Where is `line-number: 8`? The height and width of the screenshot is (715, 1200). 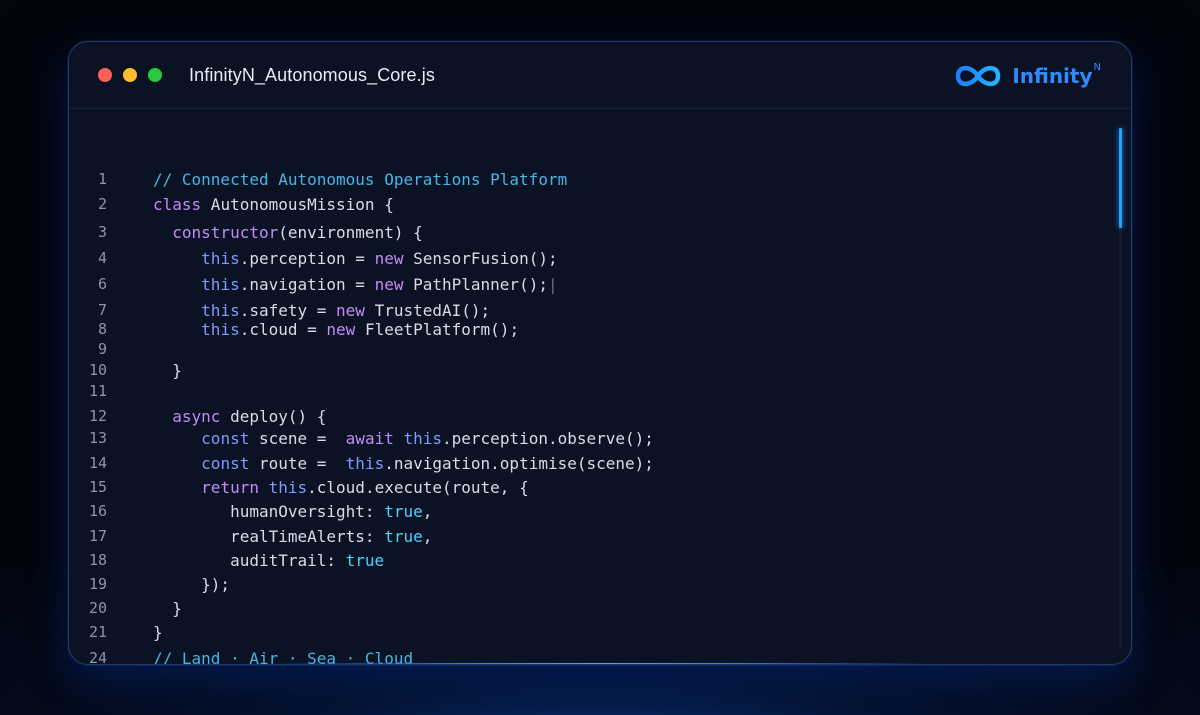
line-number: 8 is located at coordinates (102, 329).